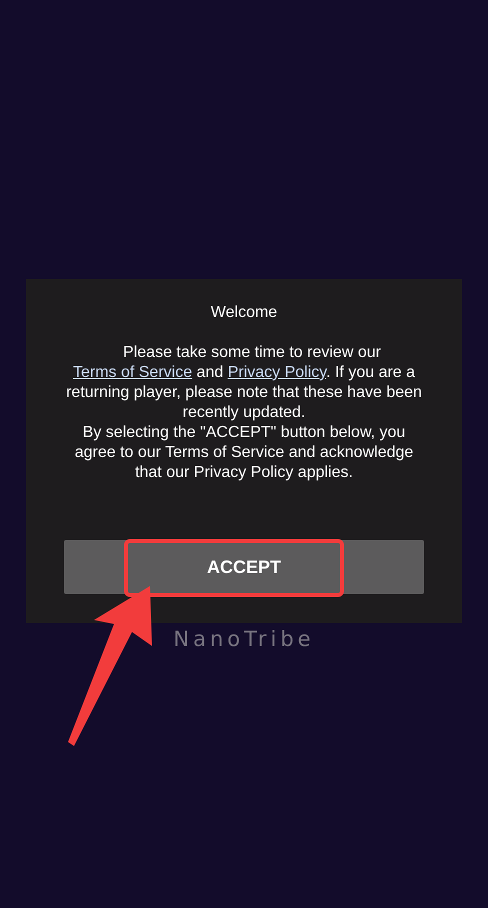 This screenshot has height=908, width=488. I want to click on accept-button: ACCEPT, so click(244, 567).